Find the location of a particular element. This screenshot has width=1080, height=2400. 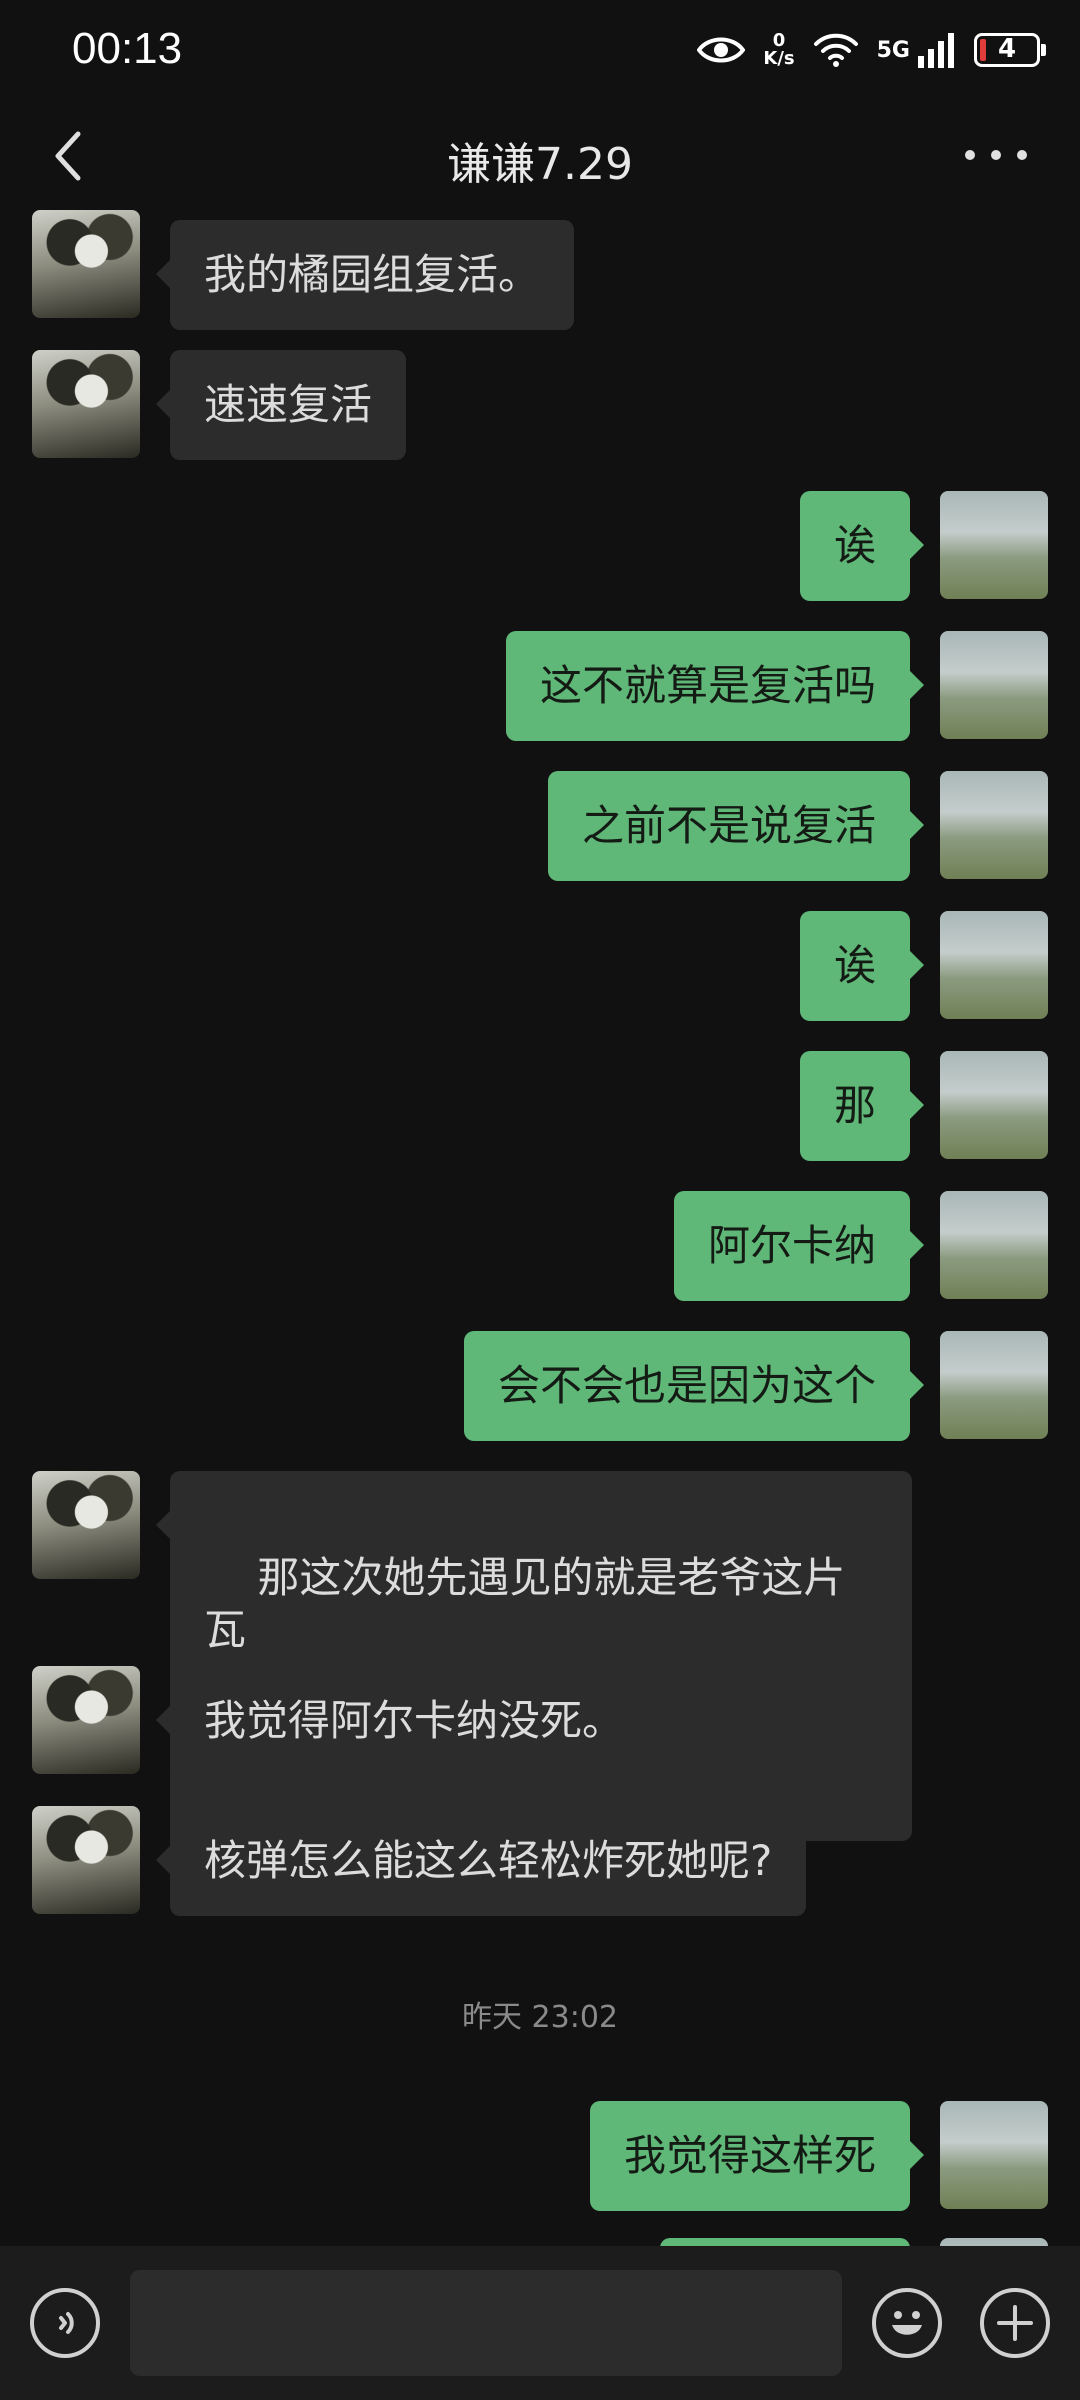

message-row: 速速复活 is located at coordinates (540, 405).